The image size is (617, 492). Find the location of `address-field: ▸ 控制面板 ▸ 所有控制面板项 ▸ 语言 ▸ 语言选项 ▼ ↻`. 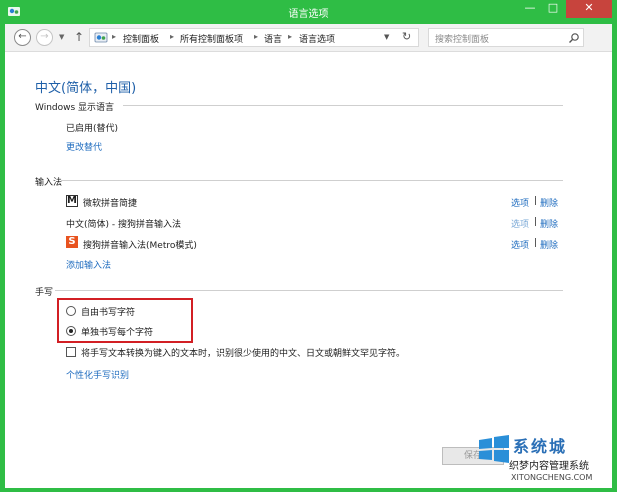

address-field: ▸ 控制面板 ▸ 所有控制面板项 ▸ 语言 ▸ 语言选项 ▼ ↻ is located at coordinates (254, 37).